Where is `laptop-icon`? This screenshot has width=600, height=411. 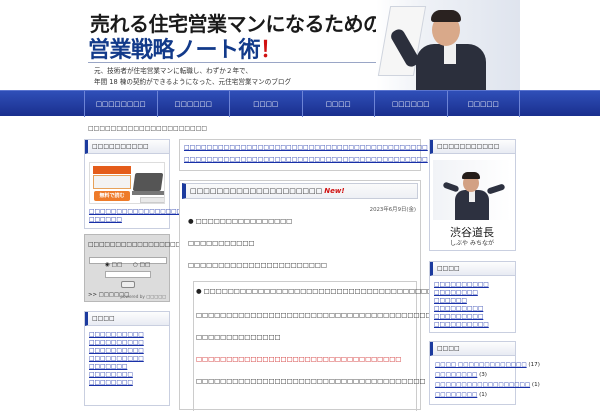
laptop-icon is located at coordinates (148, 182).